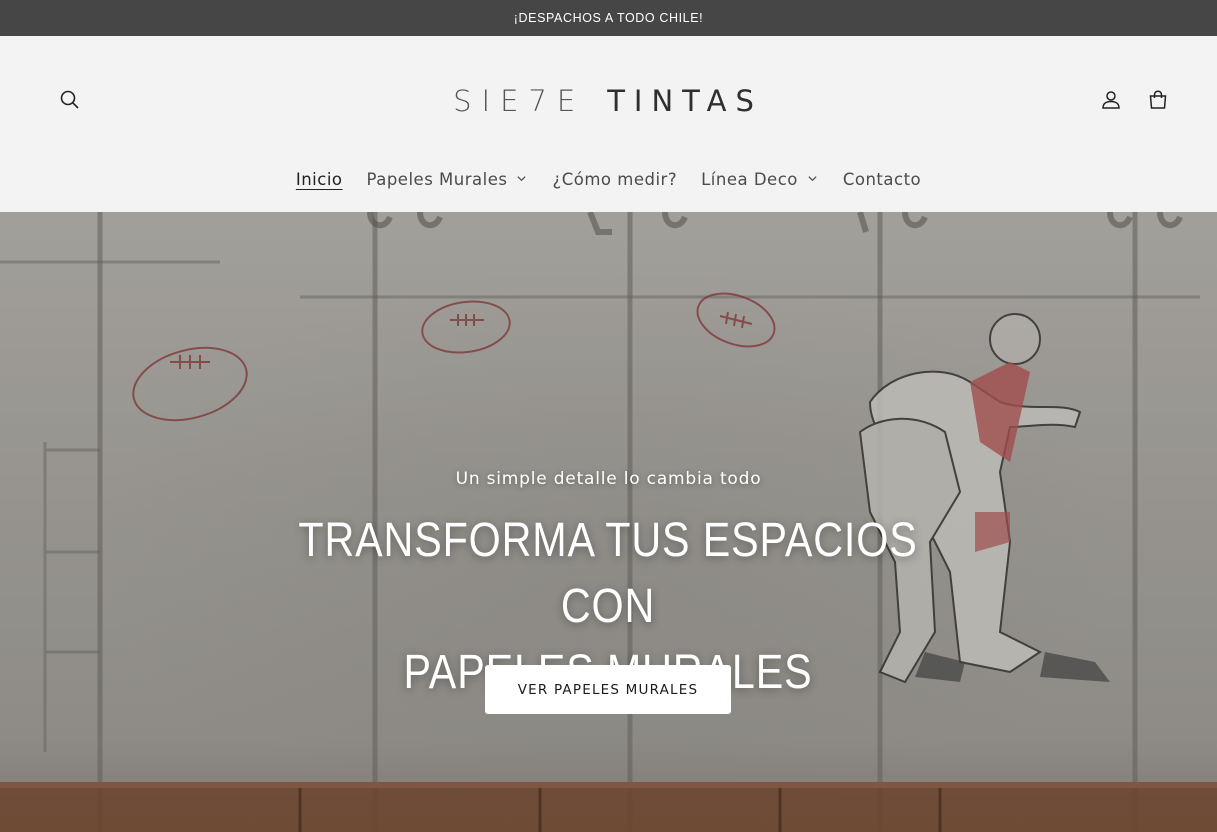 This screenshot has height=832, width=1217. I want to click on account-button, so click(1111, 100).